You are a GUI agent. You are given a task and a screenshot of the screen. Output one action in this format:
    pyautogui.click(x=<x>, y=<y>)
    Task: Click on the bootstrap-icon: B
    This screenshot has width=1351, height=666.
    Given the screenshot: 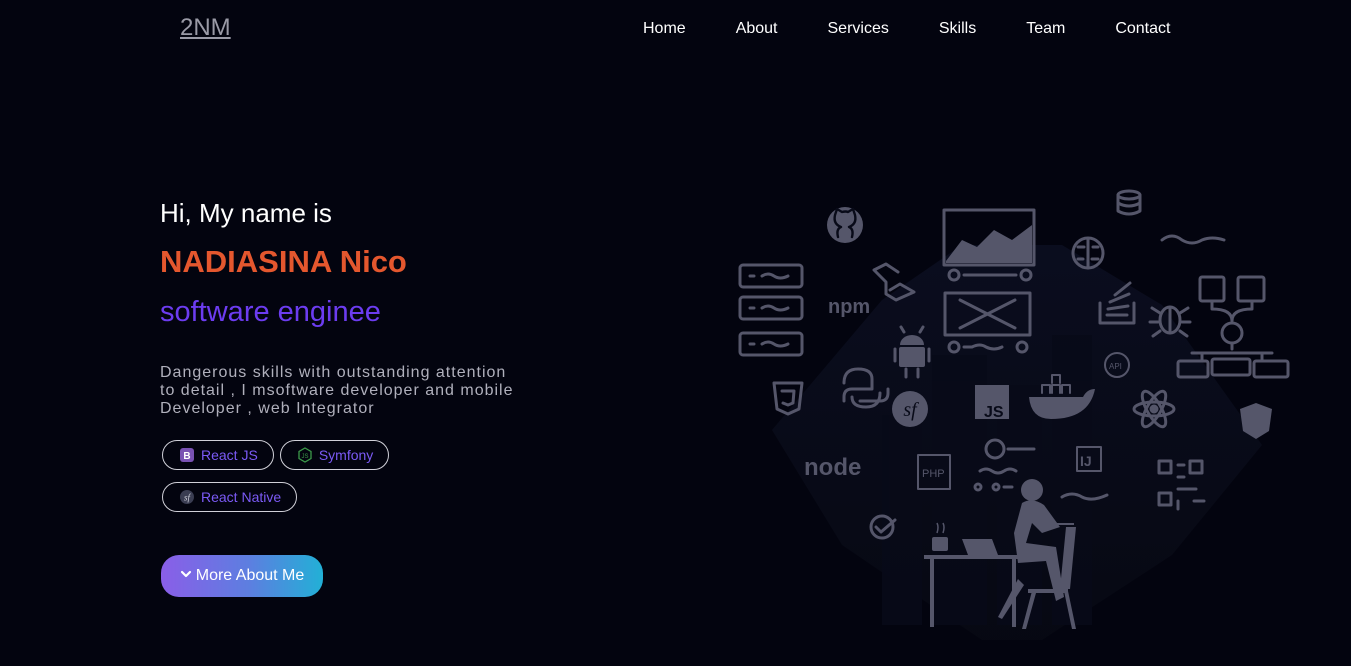 What is the action you would take?
    pyautogui.click(x=187, y=455)
    